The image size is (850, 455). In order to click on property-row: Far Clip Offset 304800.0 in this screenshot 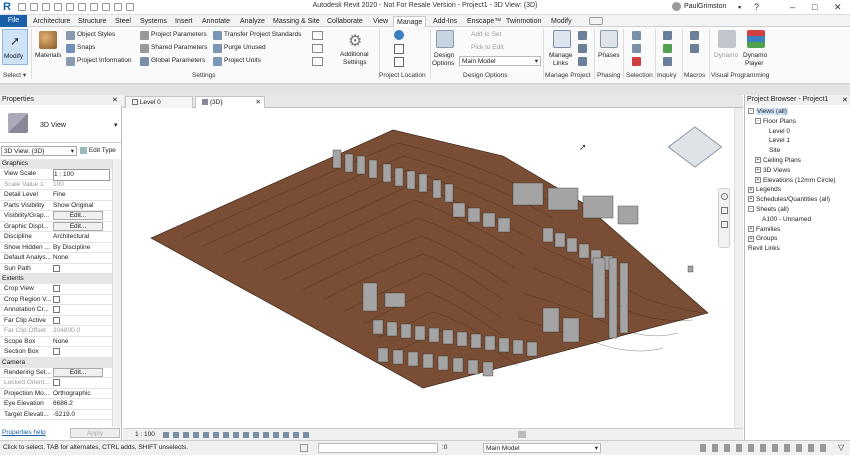, I will do `click(56, 331)`.